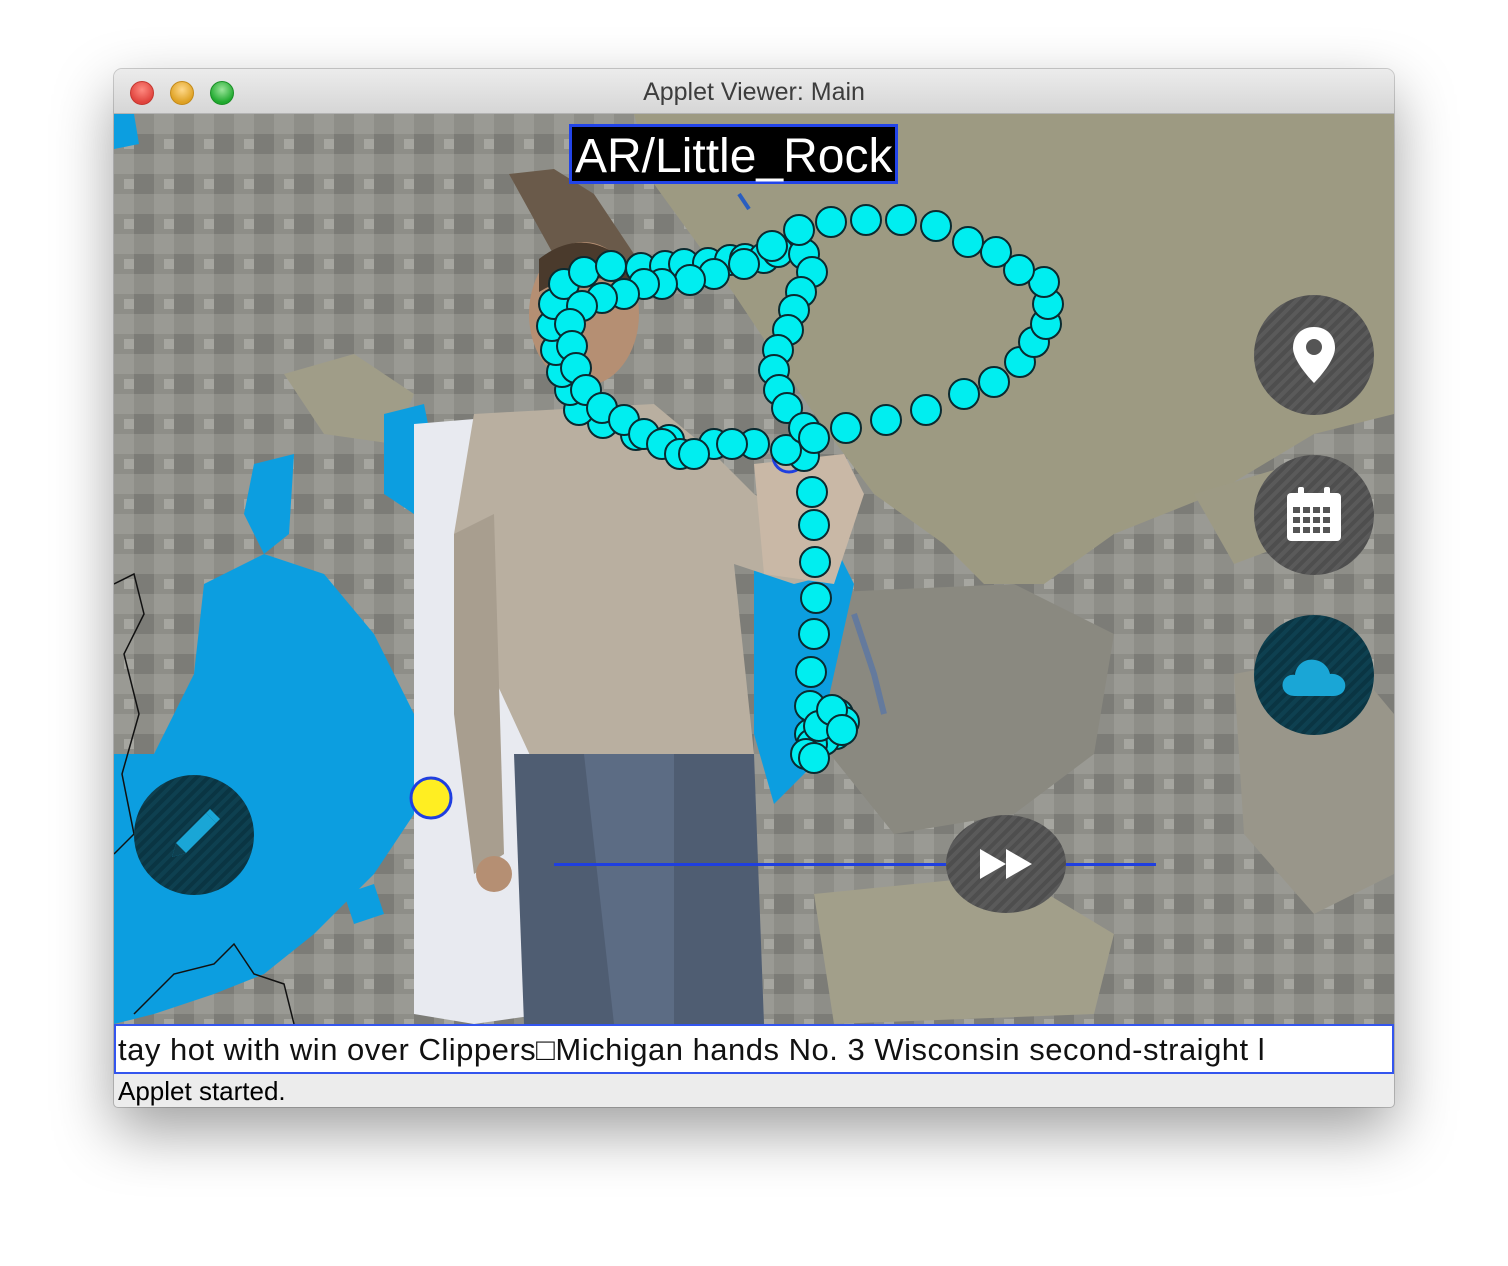 The width and height of the screenshot is (1508, 1266). Describe the element at coordinates (1314, 677) in the screenshot. I see `cloud-icon` at that location.